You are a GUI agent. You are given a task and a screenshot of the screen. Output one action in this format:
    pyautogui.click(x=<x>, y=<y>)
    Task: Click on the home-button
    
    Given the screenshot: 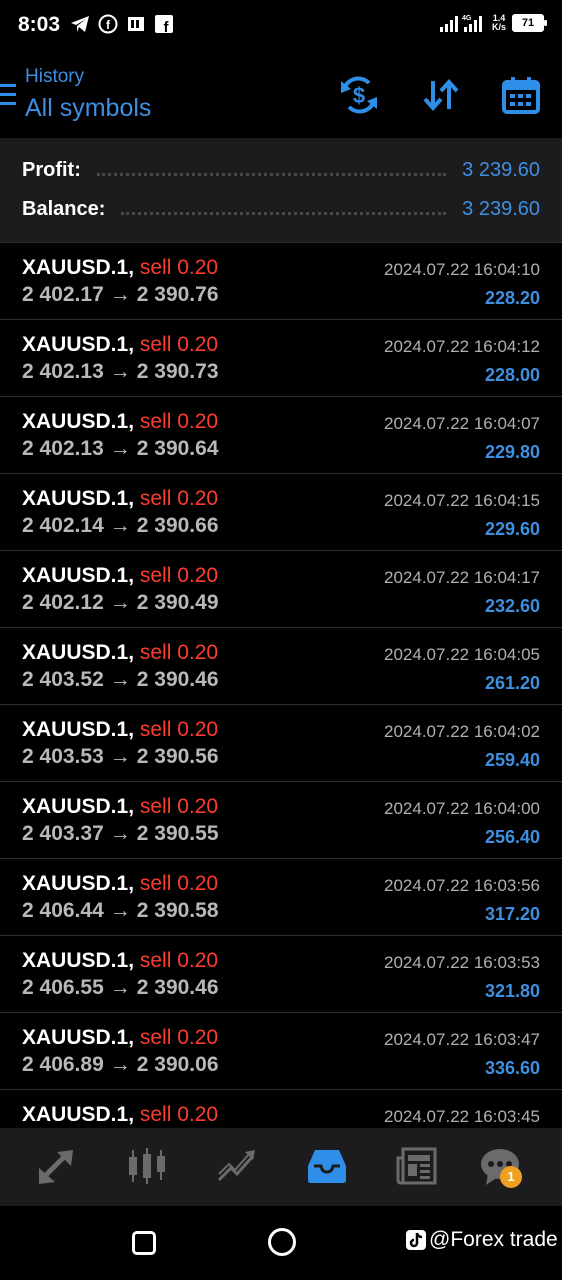 What is the action you would take?
    pyautogui.click(x=282, y=1242)
    